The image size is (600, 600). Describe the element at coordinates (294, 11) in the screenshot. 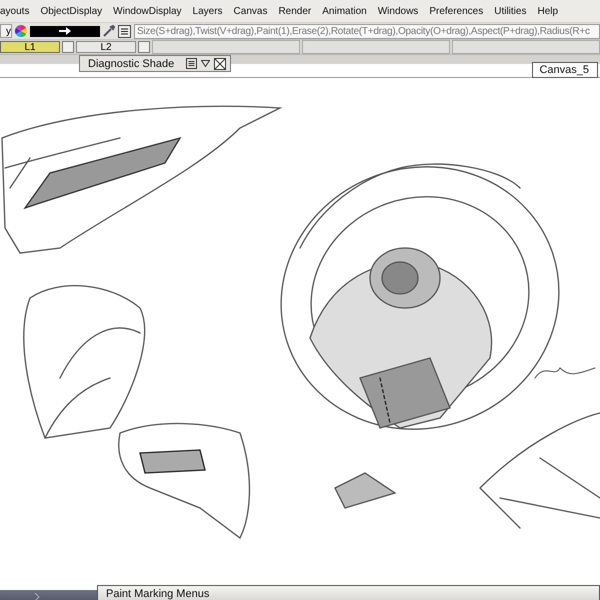

I see `menu-item: Render` at that location.